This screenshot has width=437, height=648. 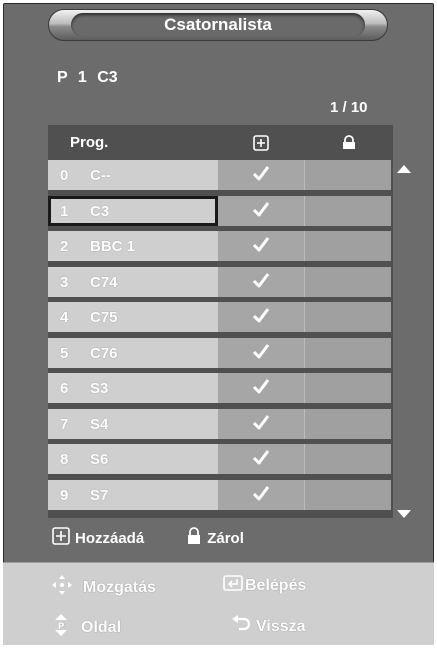 I want to click on channel-number: 8, so click(x=64, y=459).